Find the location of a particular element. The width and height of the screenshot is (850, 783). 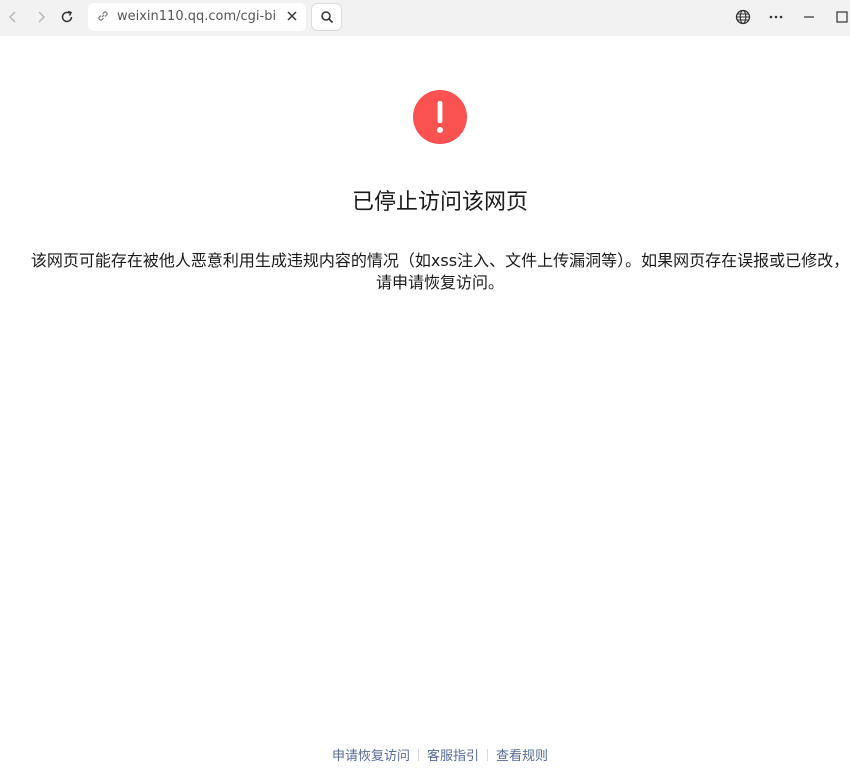

search-button is located at coordinates (326, 17).